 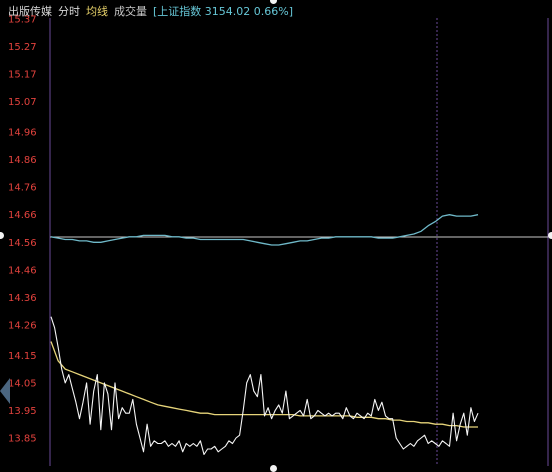 What do you see at coordinates (22, 215) in the screenshot?
I see `y-tick-label: 14.66` at bounding box center [22, 215].